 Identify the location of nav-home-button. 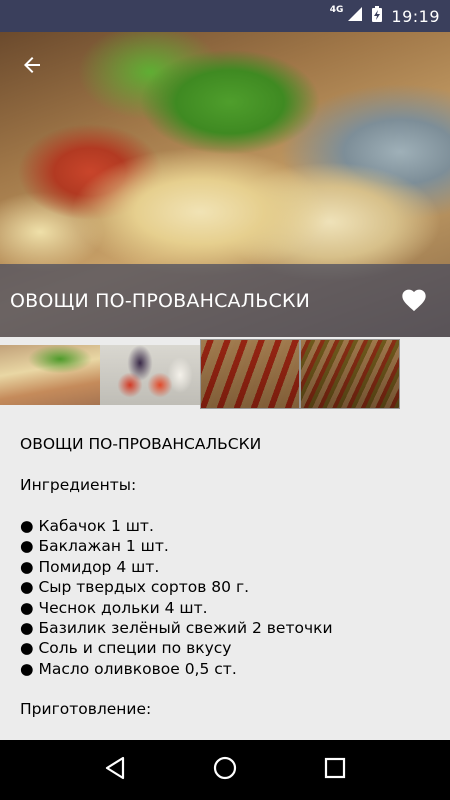
(225, 770).